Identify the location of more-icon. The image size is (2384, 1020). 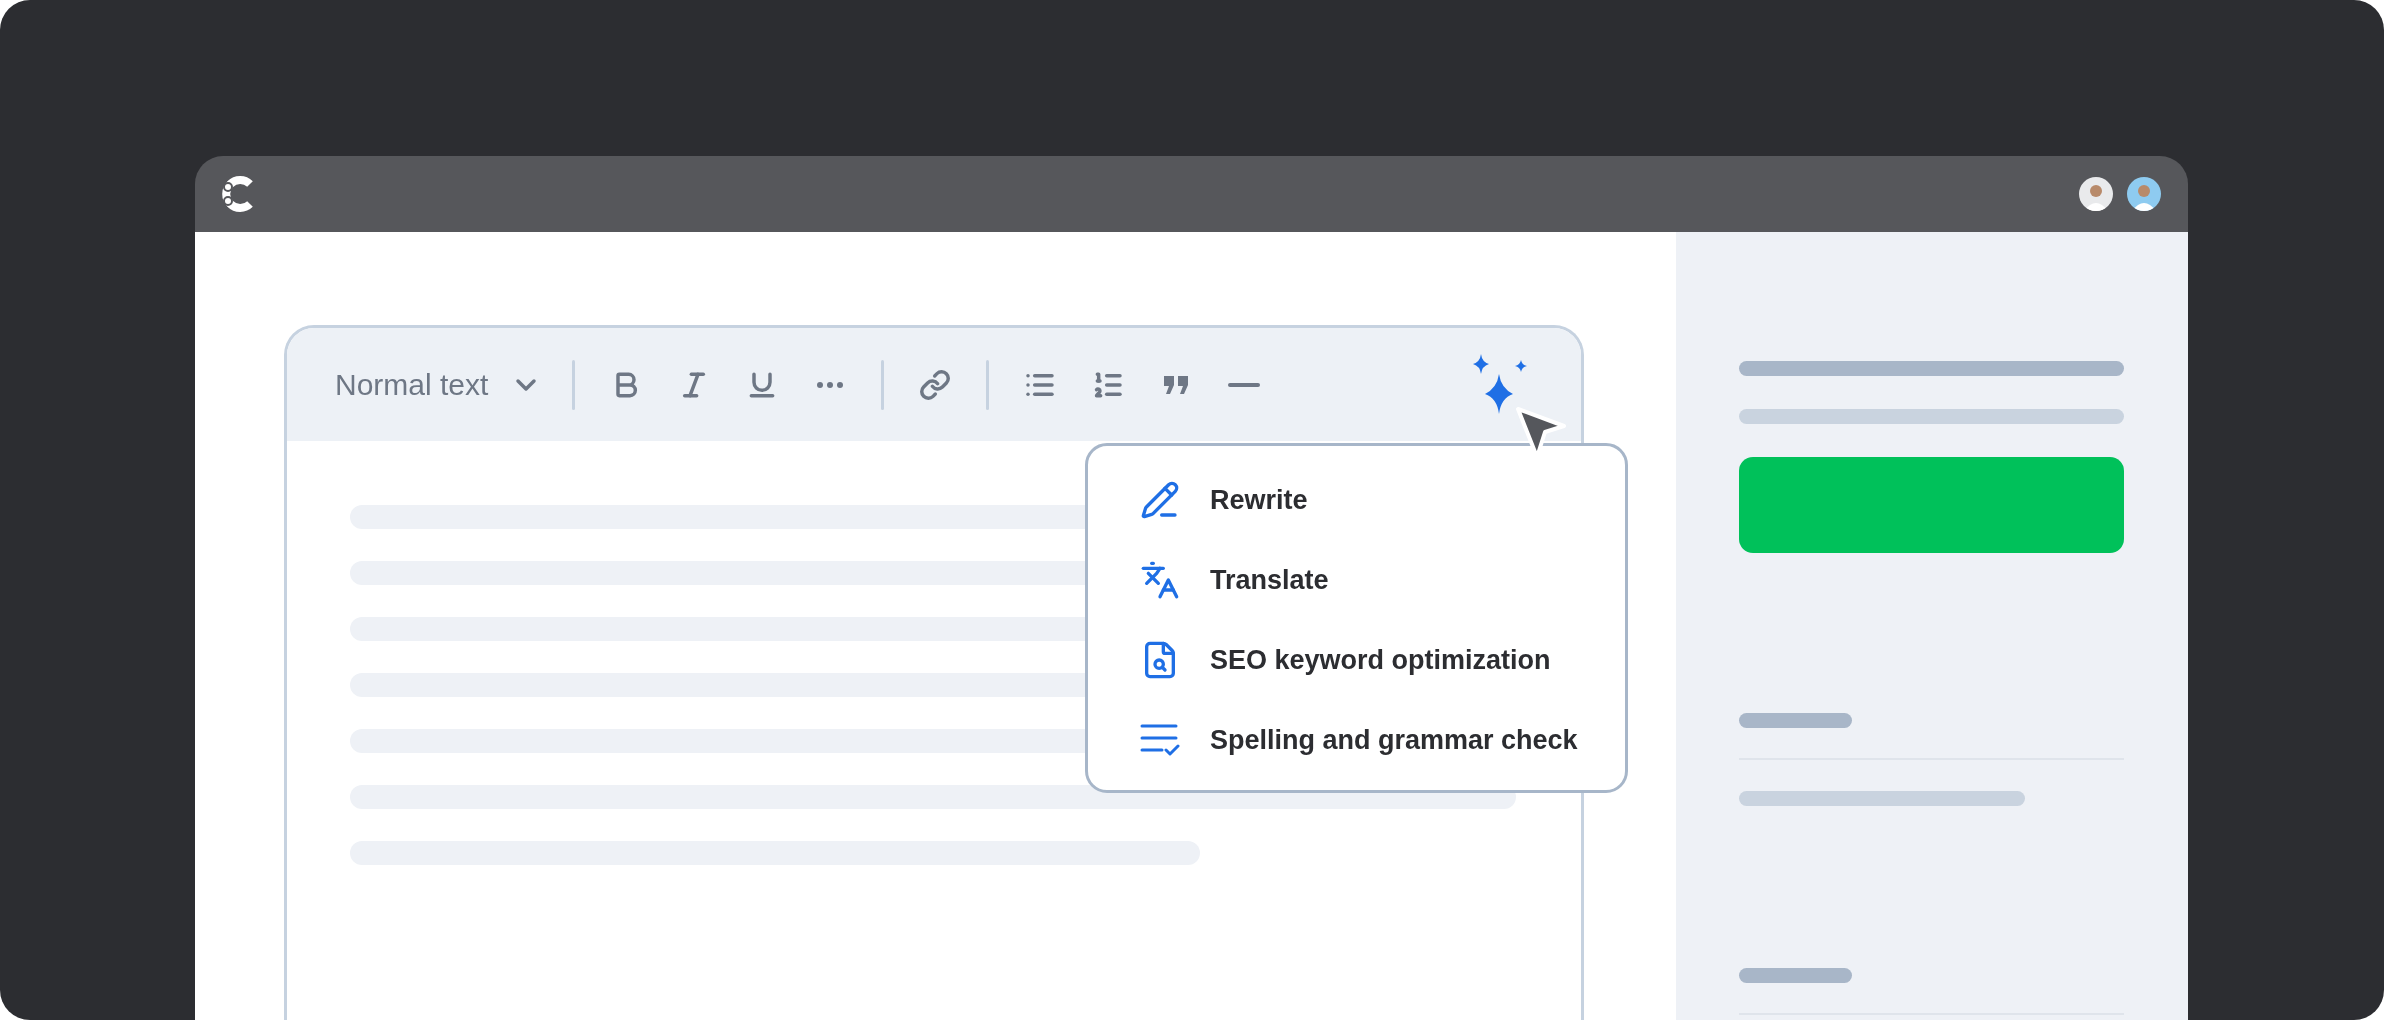
(830, 384).